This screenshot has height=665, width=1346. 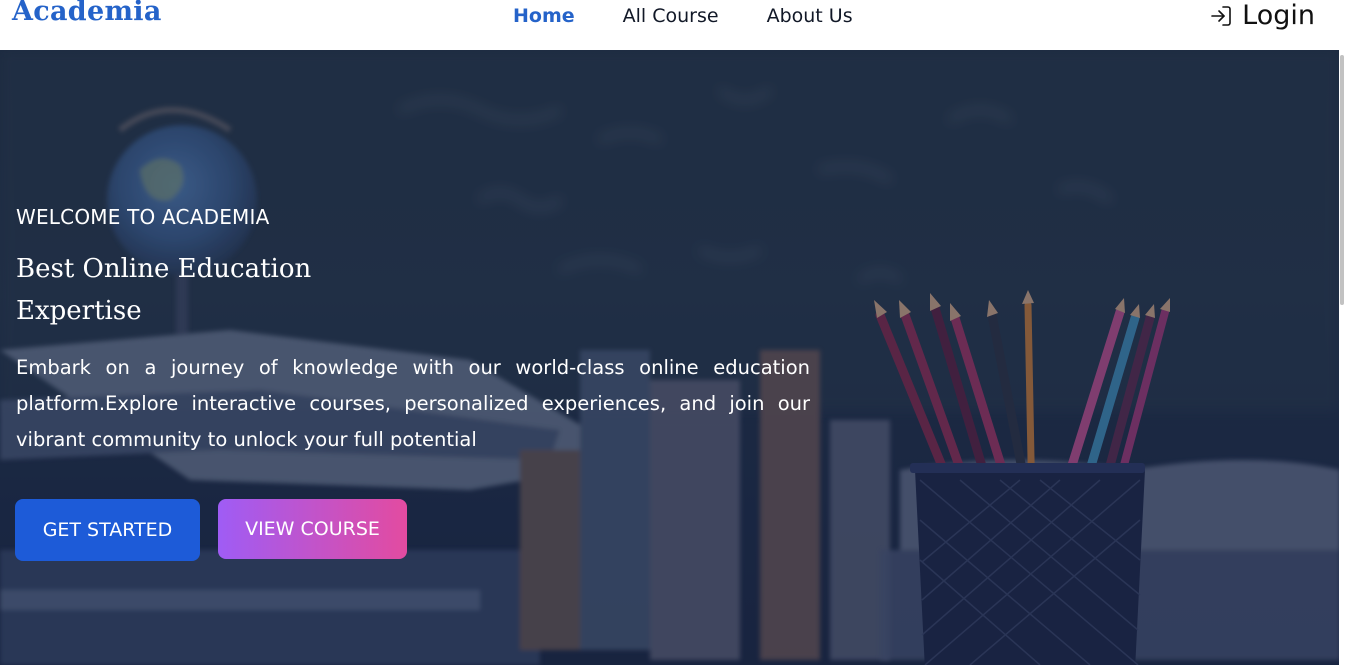 What do you see at coordinates (1278, 15) in the screenshot?
I see `login-label: Login` at bounding box center [1278, 15].